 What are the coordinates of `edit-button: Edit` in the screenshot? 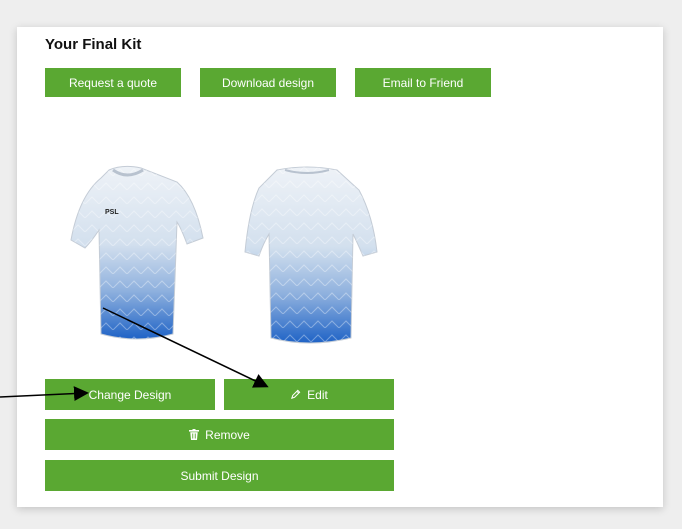 It's located at (309, 394).